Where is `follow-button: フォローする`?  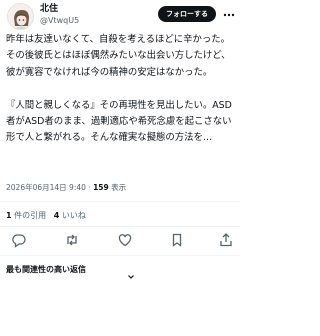
follow-button: フォローする is located at coordinates (187, 14).